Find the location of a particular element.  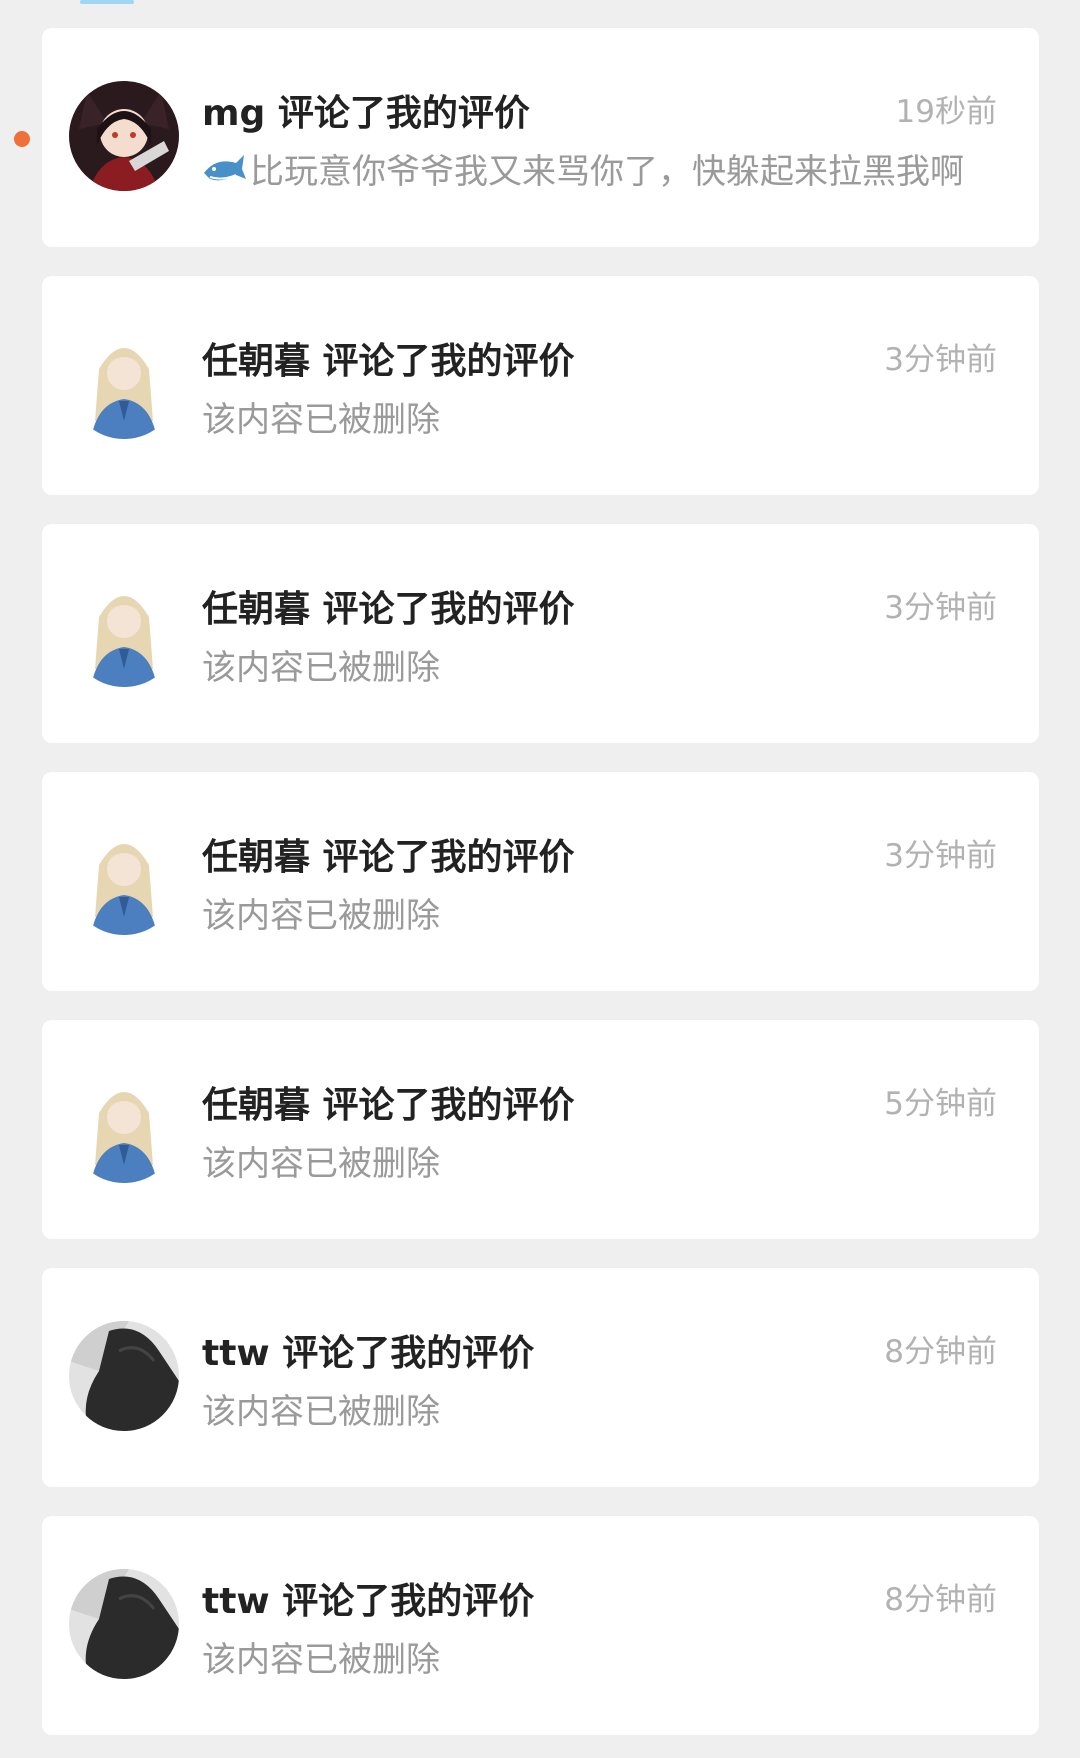

notification-time: 19秒前 is located at coordinates (946, 112).